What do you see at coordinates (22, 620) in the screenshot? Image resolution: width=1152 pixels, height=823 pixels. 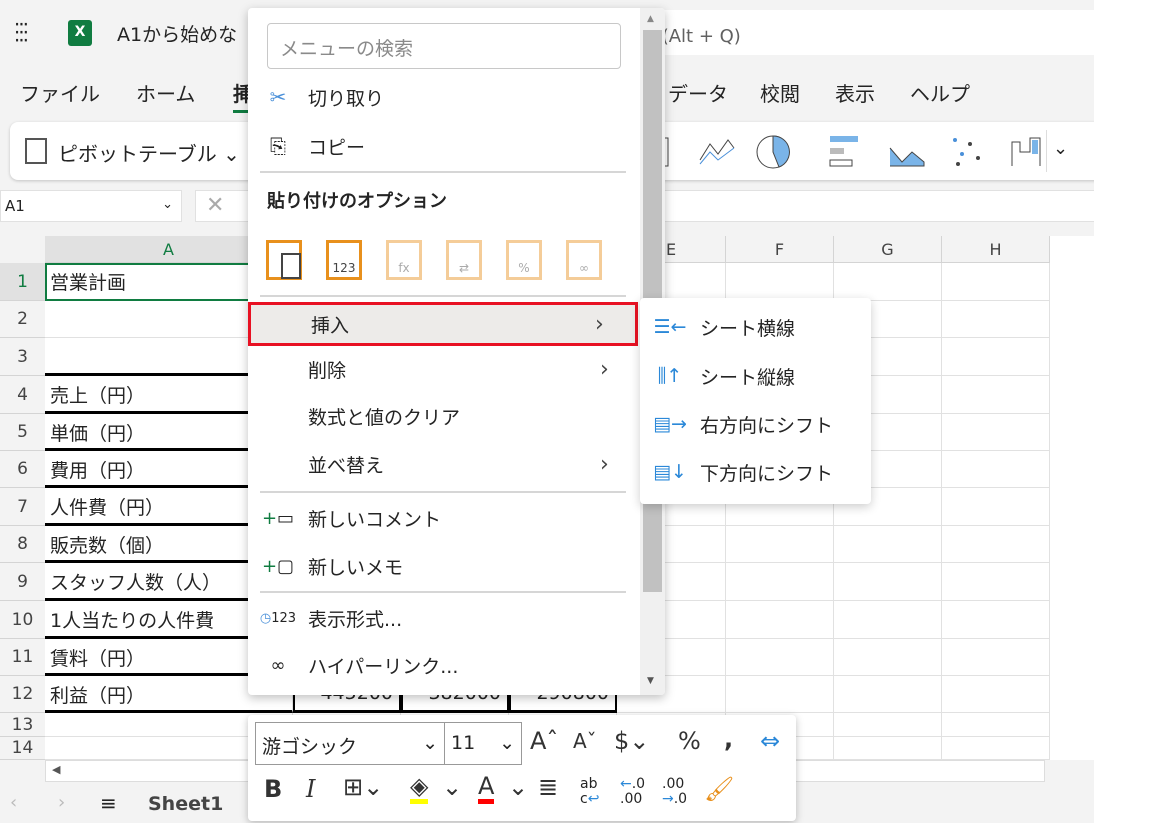 I see `row-header-10: 10` at bounding box center [22, 620].